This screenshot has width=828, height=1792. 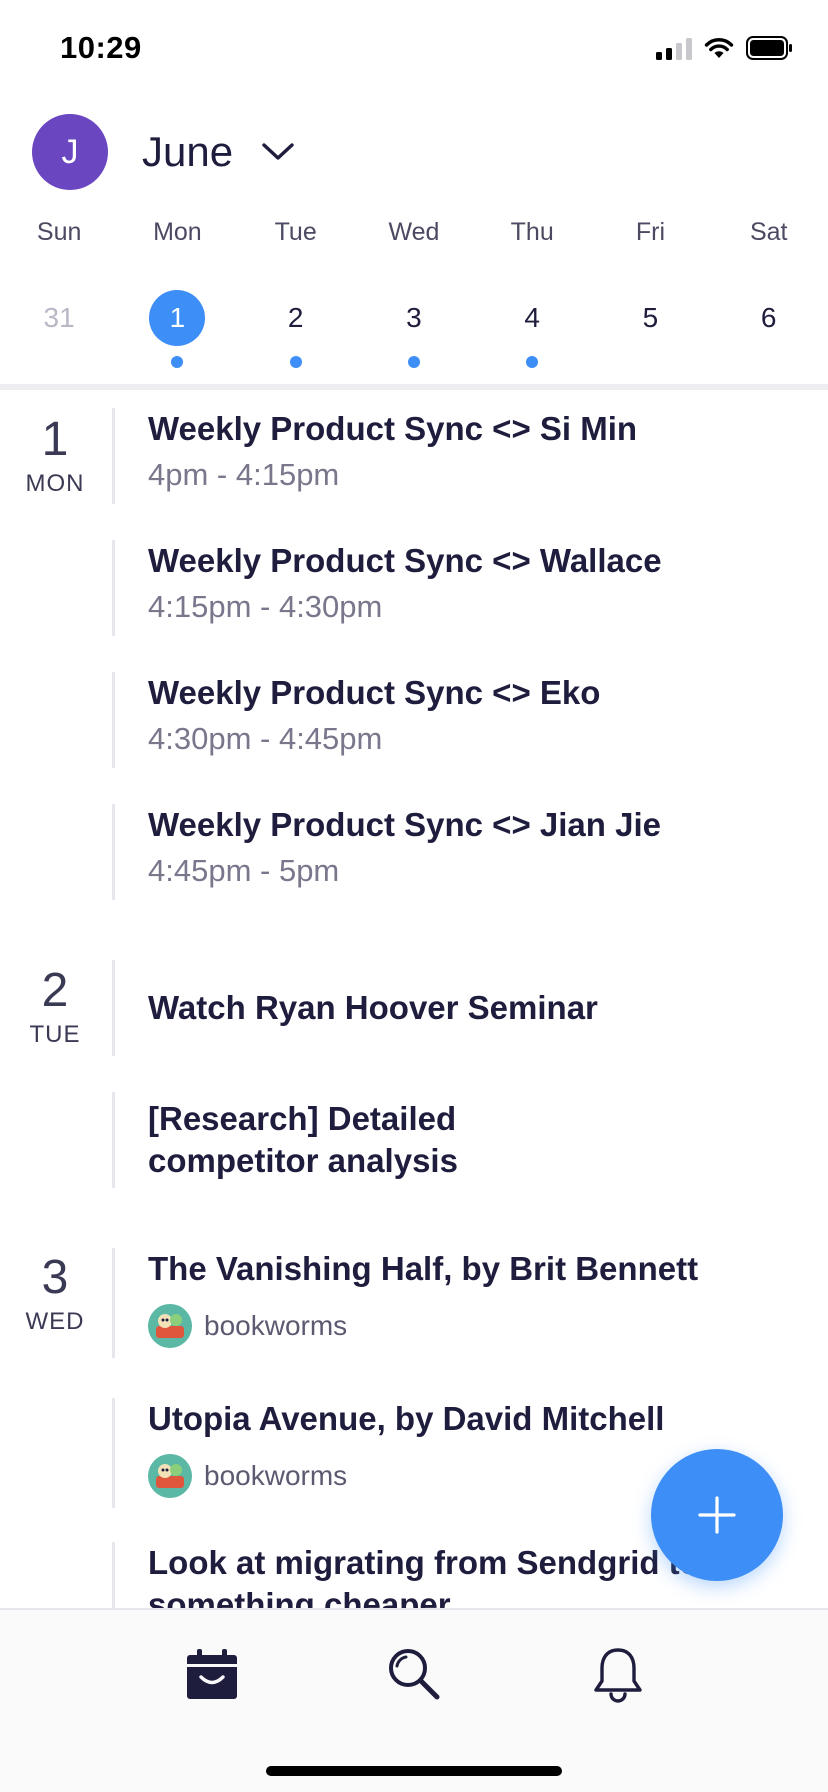 I want to click on status-time: 10:29, so click(x=101, y=47).